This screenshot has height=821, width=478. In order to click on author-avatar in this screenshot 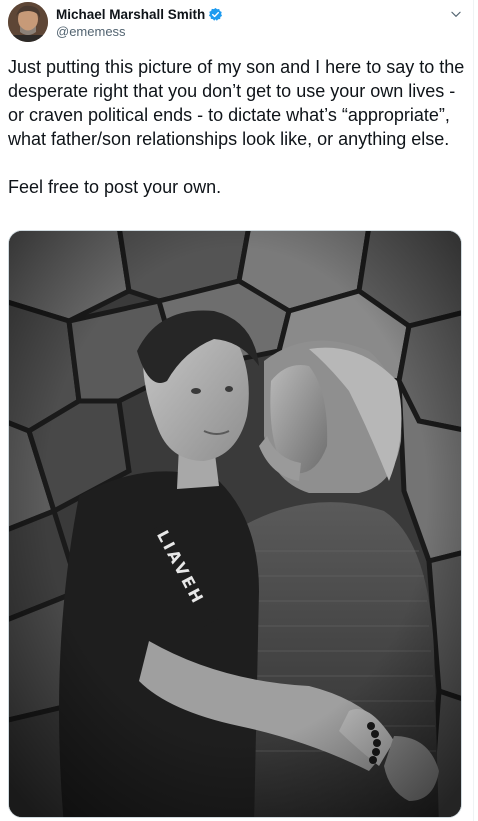, I will do `click(28, 22)`.